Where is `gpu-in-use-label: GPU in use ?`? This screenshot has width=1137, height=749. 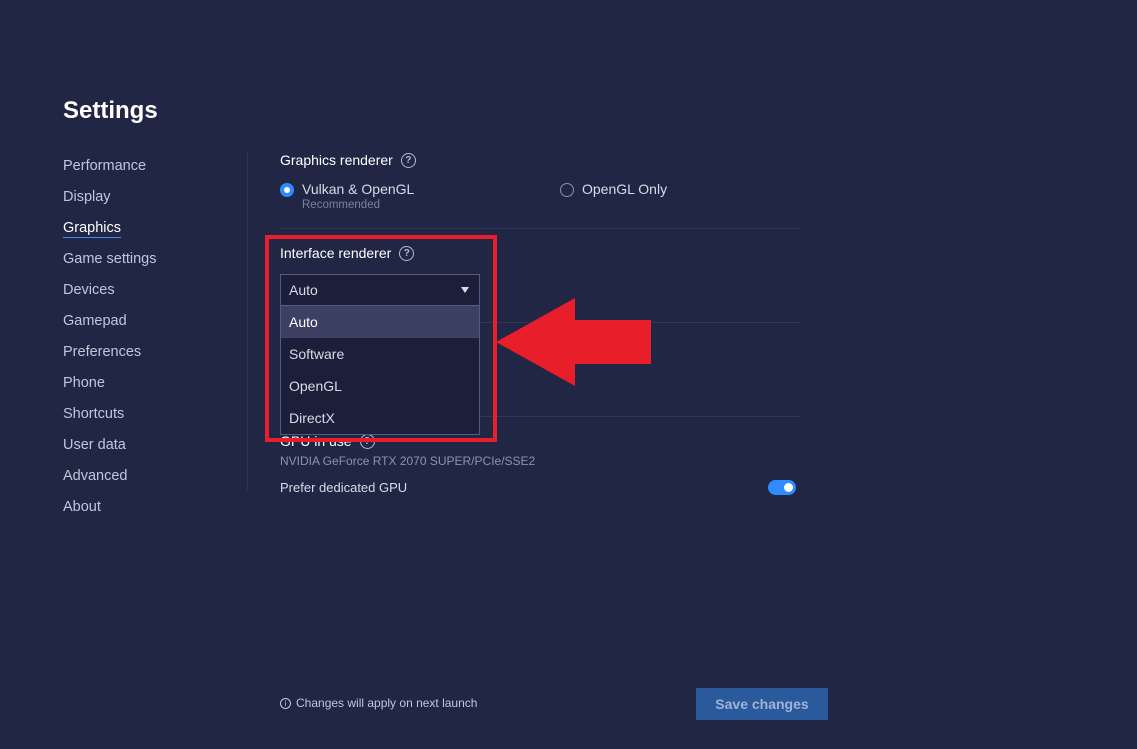 gpu-in-use-label: GPU in use ? is located at coordinates (327, 441).